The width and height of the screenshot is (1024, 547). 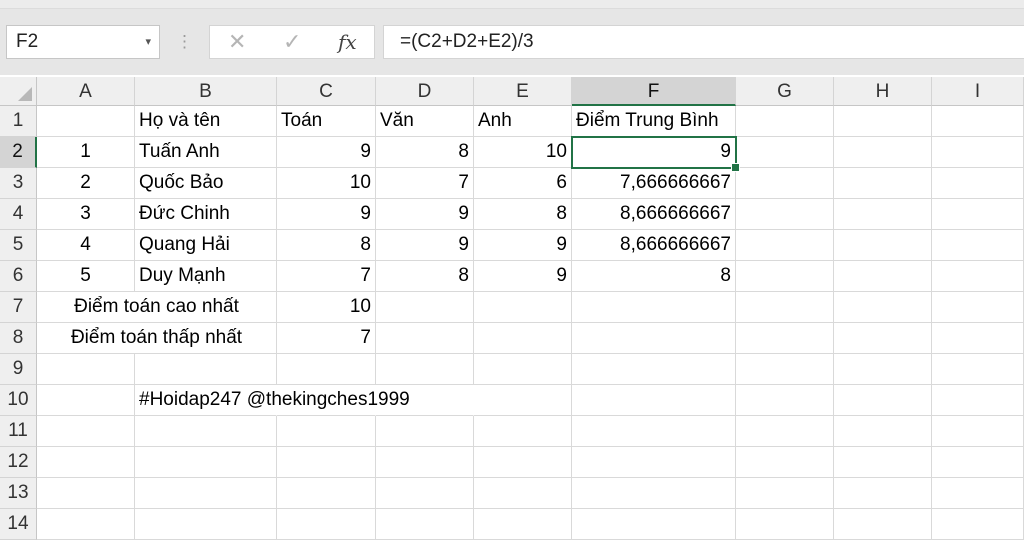 I want to click on cell-i2, so click(x=978, y=152).